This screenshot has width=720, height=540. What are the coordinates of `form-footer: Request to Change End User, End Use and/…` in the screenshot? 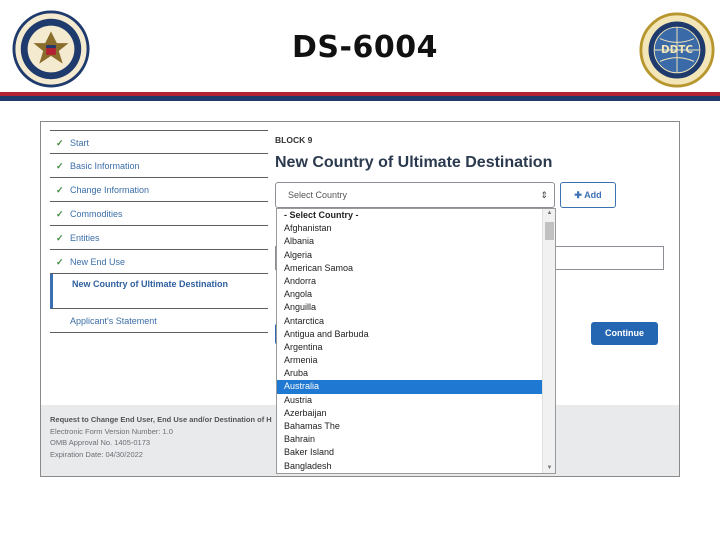 It's located at (161, 437).